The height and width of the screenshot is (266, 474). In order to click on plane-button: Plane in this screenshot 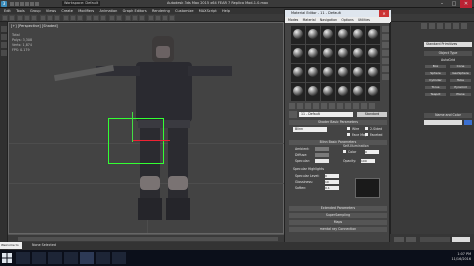, I will do `click(460, 94)`.